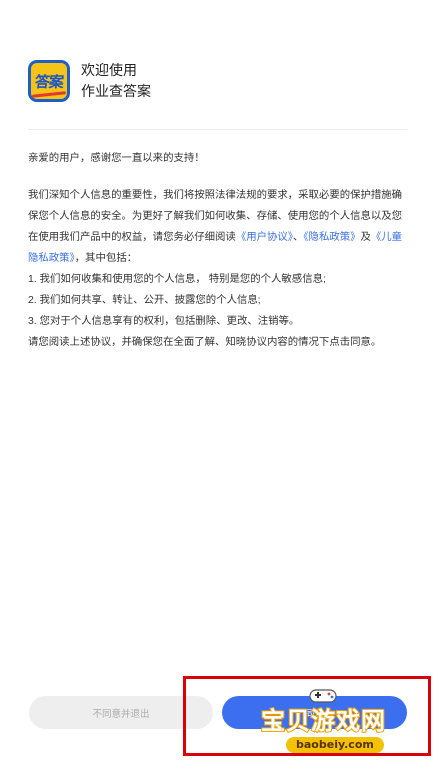 This screenshot has width=435, height=773. What do you see at coordinates (331, 237) in the screenshot?
I see `privacy-policy-link: 《隐私政策》` at bounding box center [331, 237].